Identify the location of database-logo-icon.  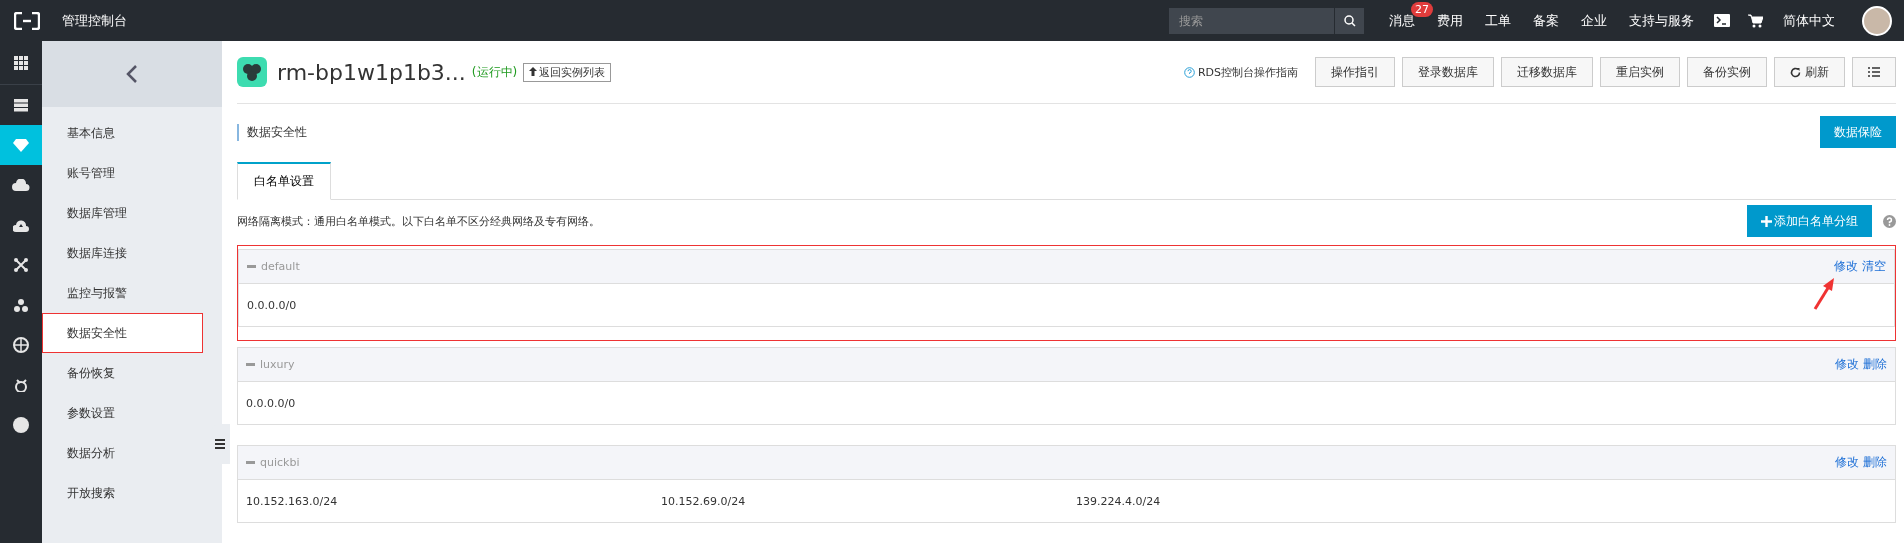
(252, 72).